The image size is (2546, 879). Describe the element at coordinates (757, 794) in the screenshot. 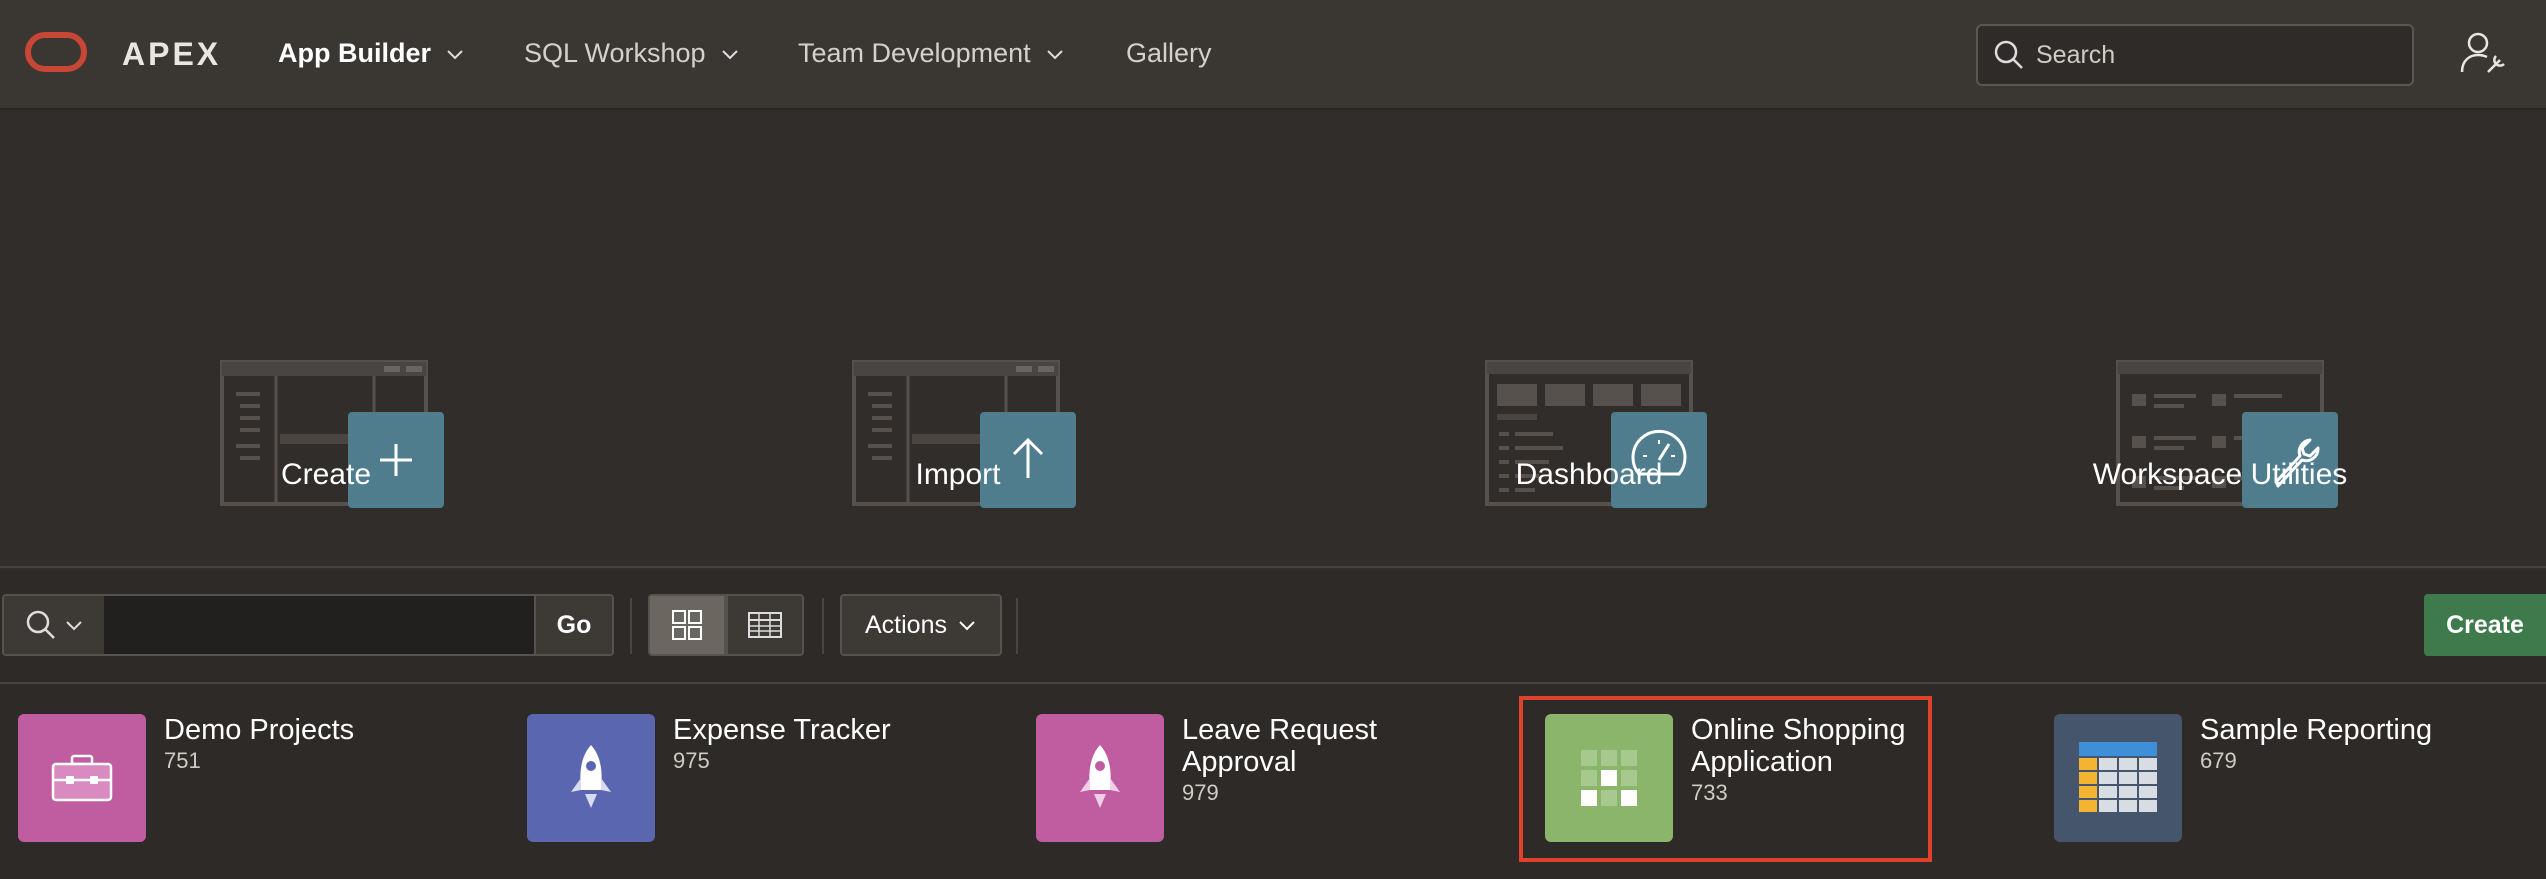

I see `app-card-expense-tracker: Expense Tracker 975` at that location.